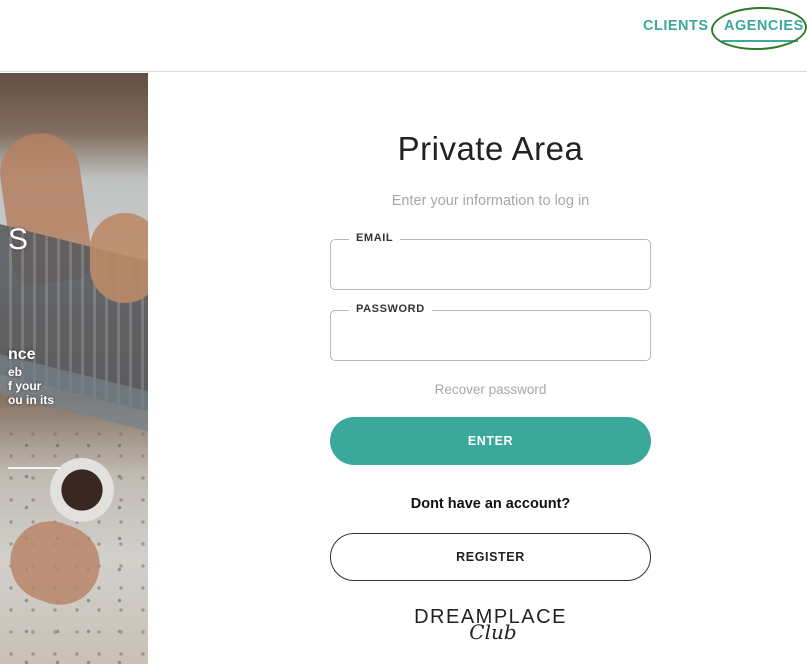 The width and height of the screenshot is (807, 664). I want to click on email-field: EMAIL, so click(490, 261).